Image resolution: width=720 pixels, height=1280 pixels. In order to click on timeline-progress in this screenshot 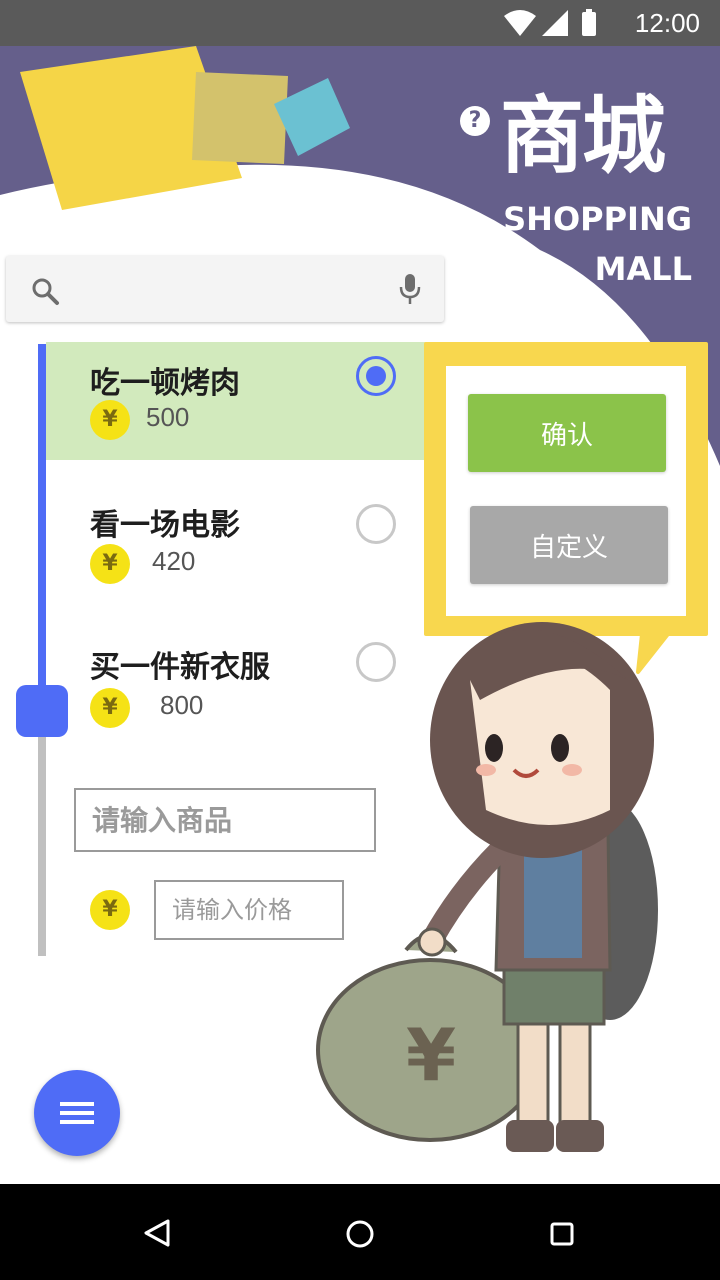, I will do `click(42, 527)`.